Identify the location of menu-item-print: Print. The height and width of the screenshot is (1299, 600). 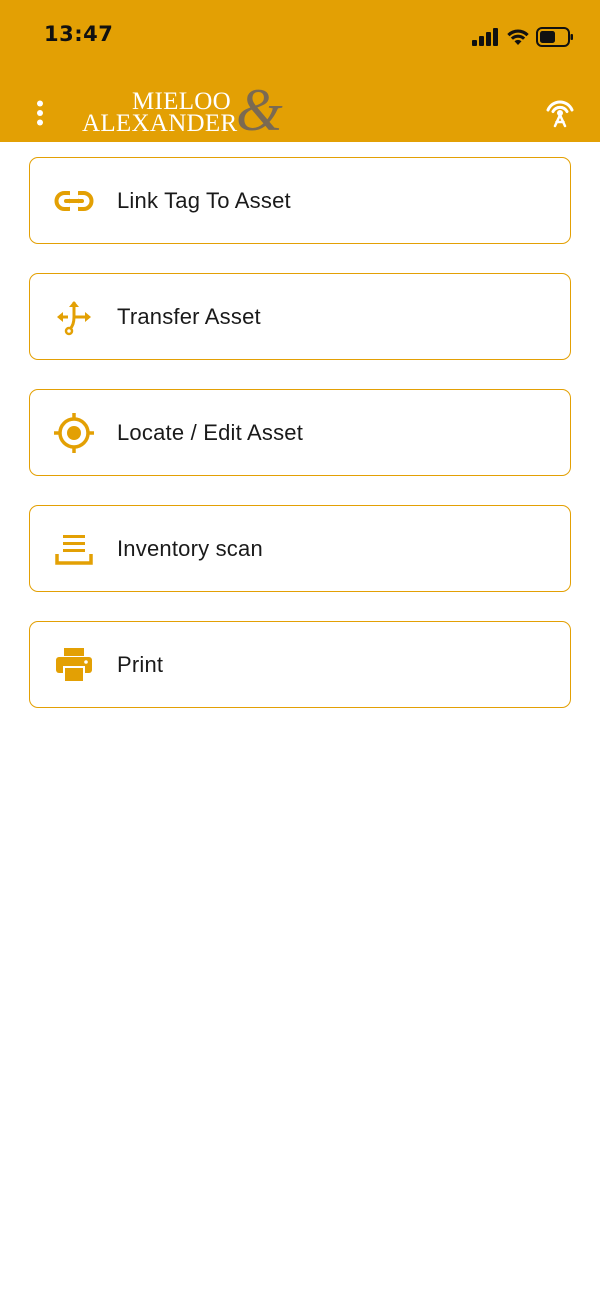
(300, 664).